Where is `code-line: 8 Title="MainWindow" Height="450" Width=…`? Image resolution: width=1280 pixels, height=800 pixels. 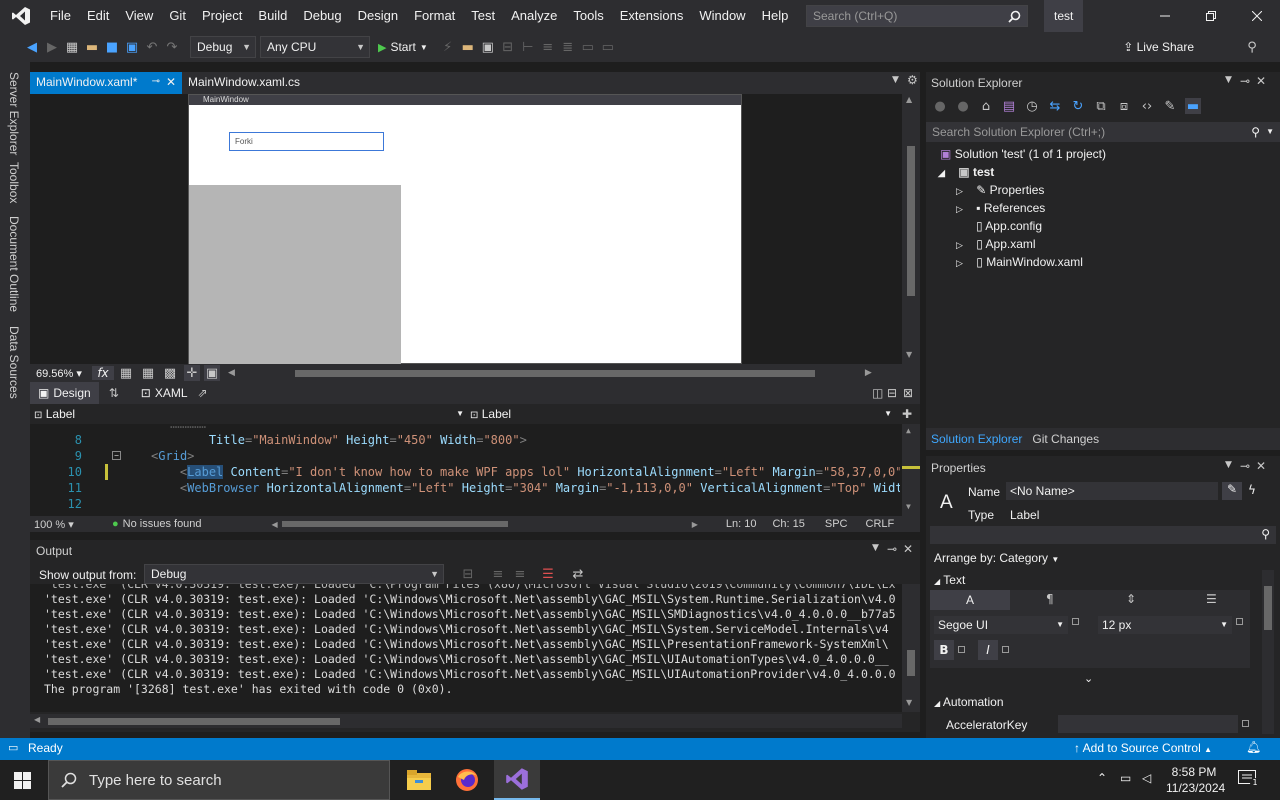
code-line: 8 Title="MainWindow" Height="450" Width=… is located at coordinates (465, 440).